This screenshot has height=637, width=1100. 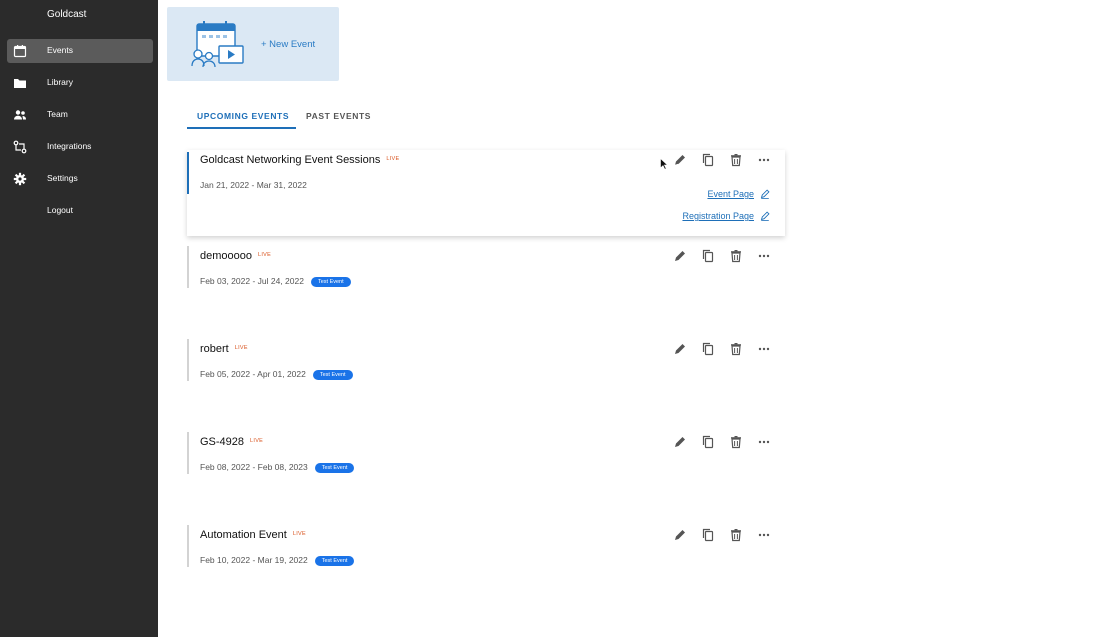 I want to click on integrations-icon, so click(x=20, y=147).